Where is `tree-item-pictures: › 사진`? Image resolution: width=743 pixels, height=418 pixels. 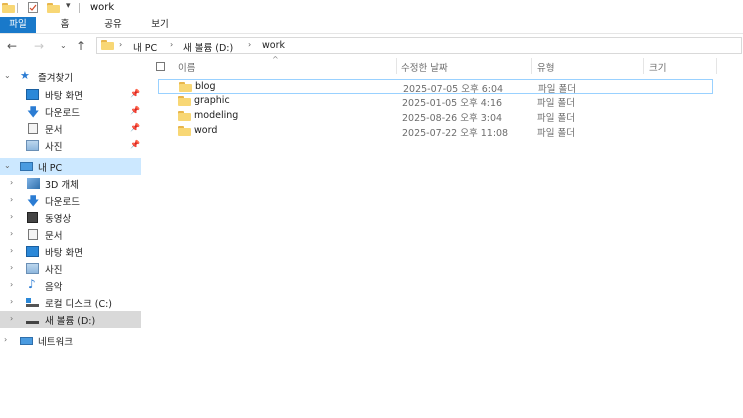
tree-item-pictures: › 사진 is located at coordinates (70, 268).